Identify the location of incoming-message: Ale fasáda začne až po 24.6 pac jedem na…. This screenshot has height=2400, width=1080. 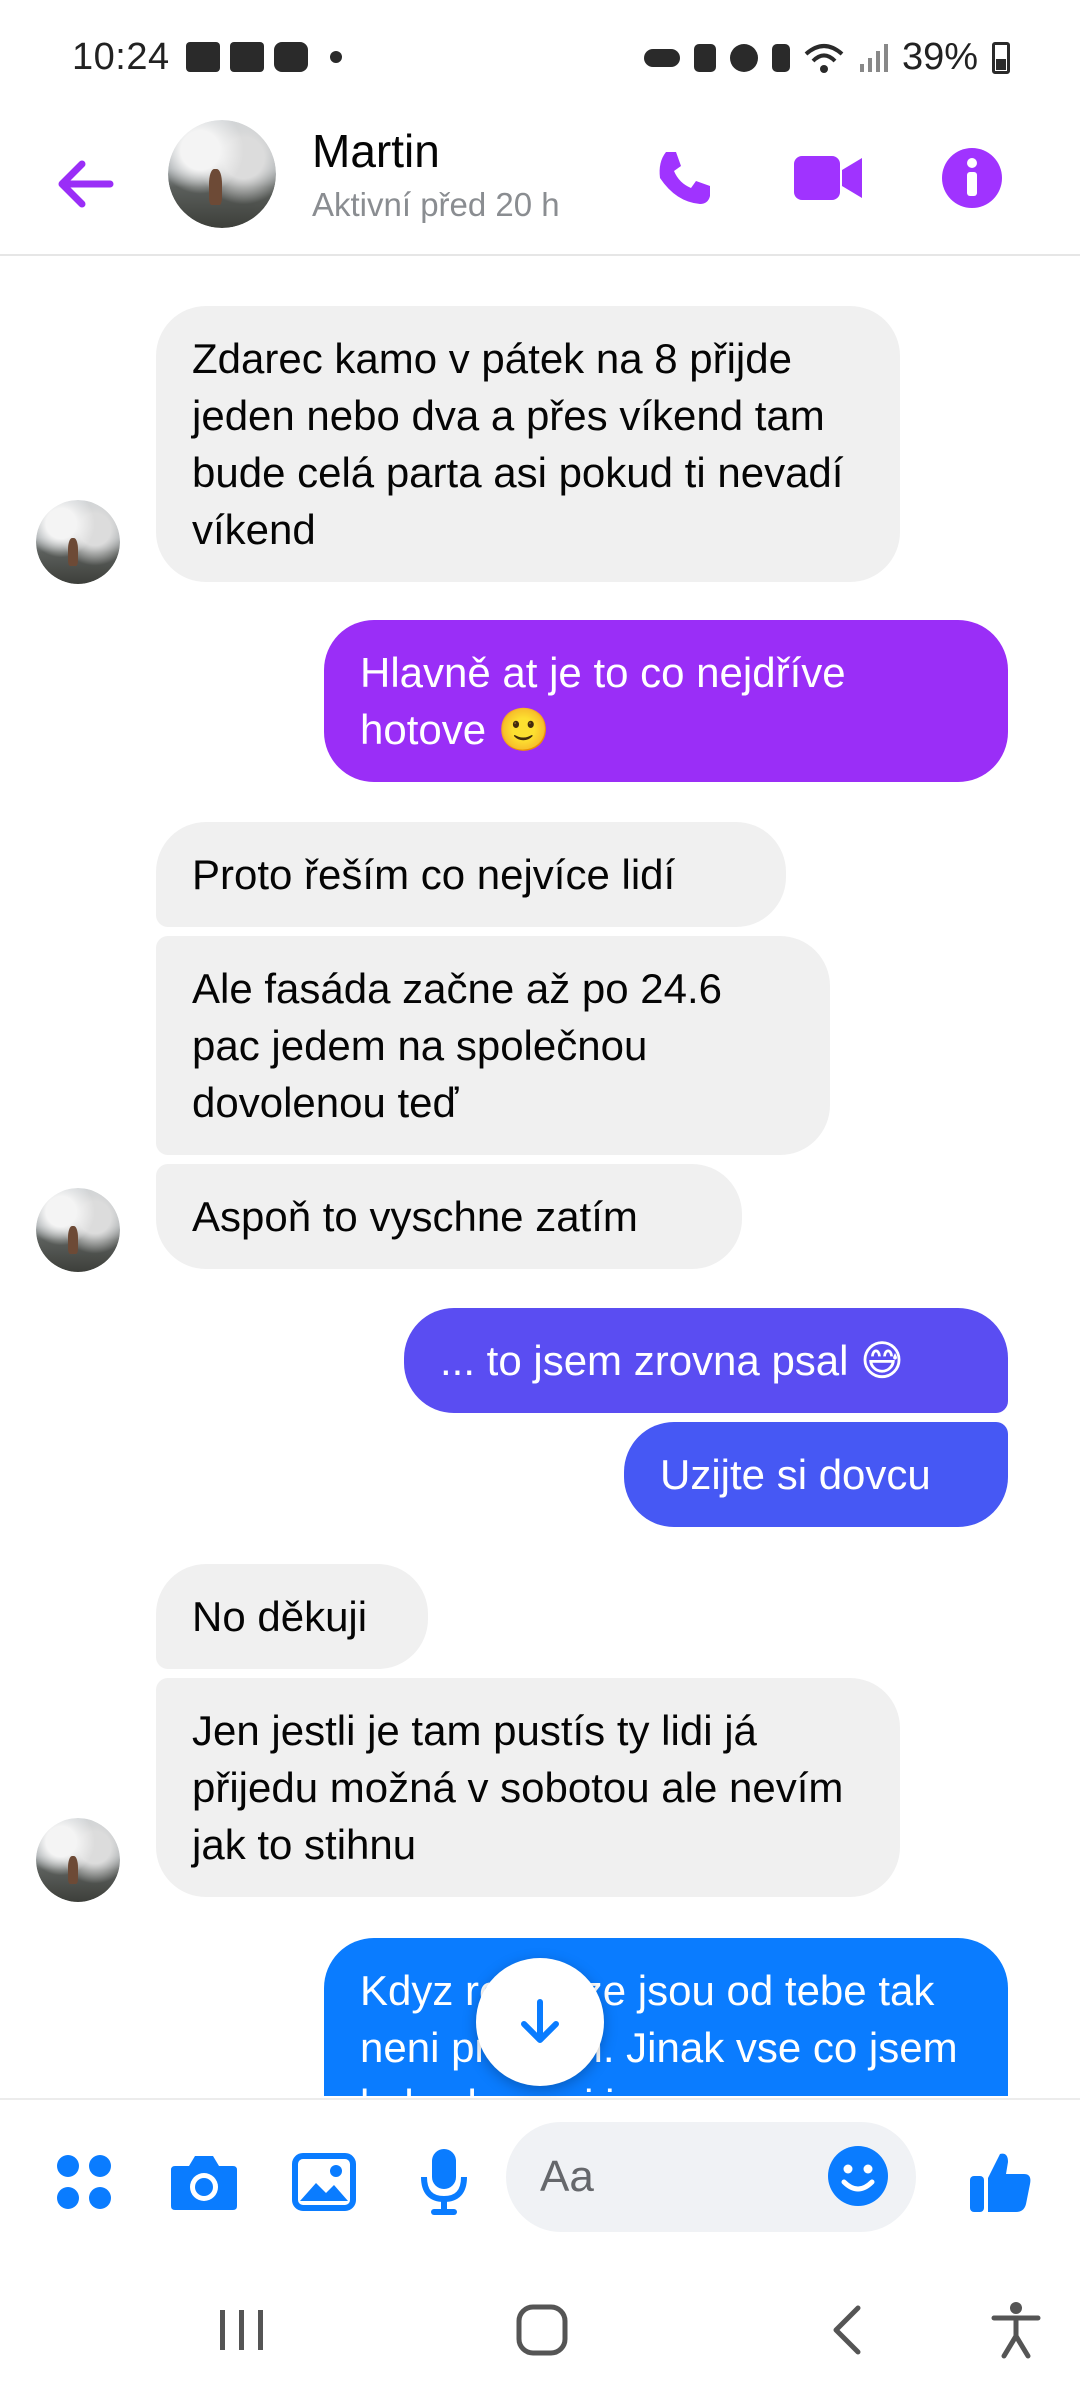
(493, 1045).